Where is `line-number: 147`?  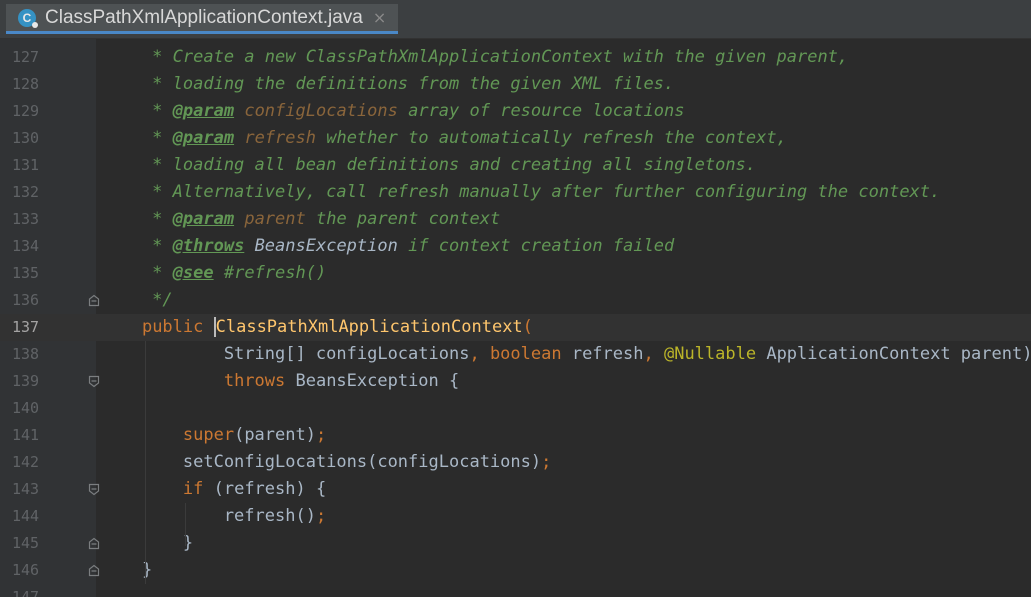 line-number: 147 is located at coordinates (42, 590).